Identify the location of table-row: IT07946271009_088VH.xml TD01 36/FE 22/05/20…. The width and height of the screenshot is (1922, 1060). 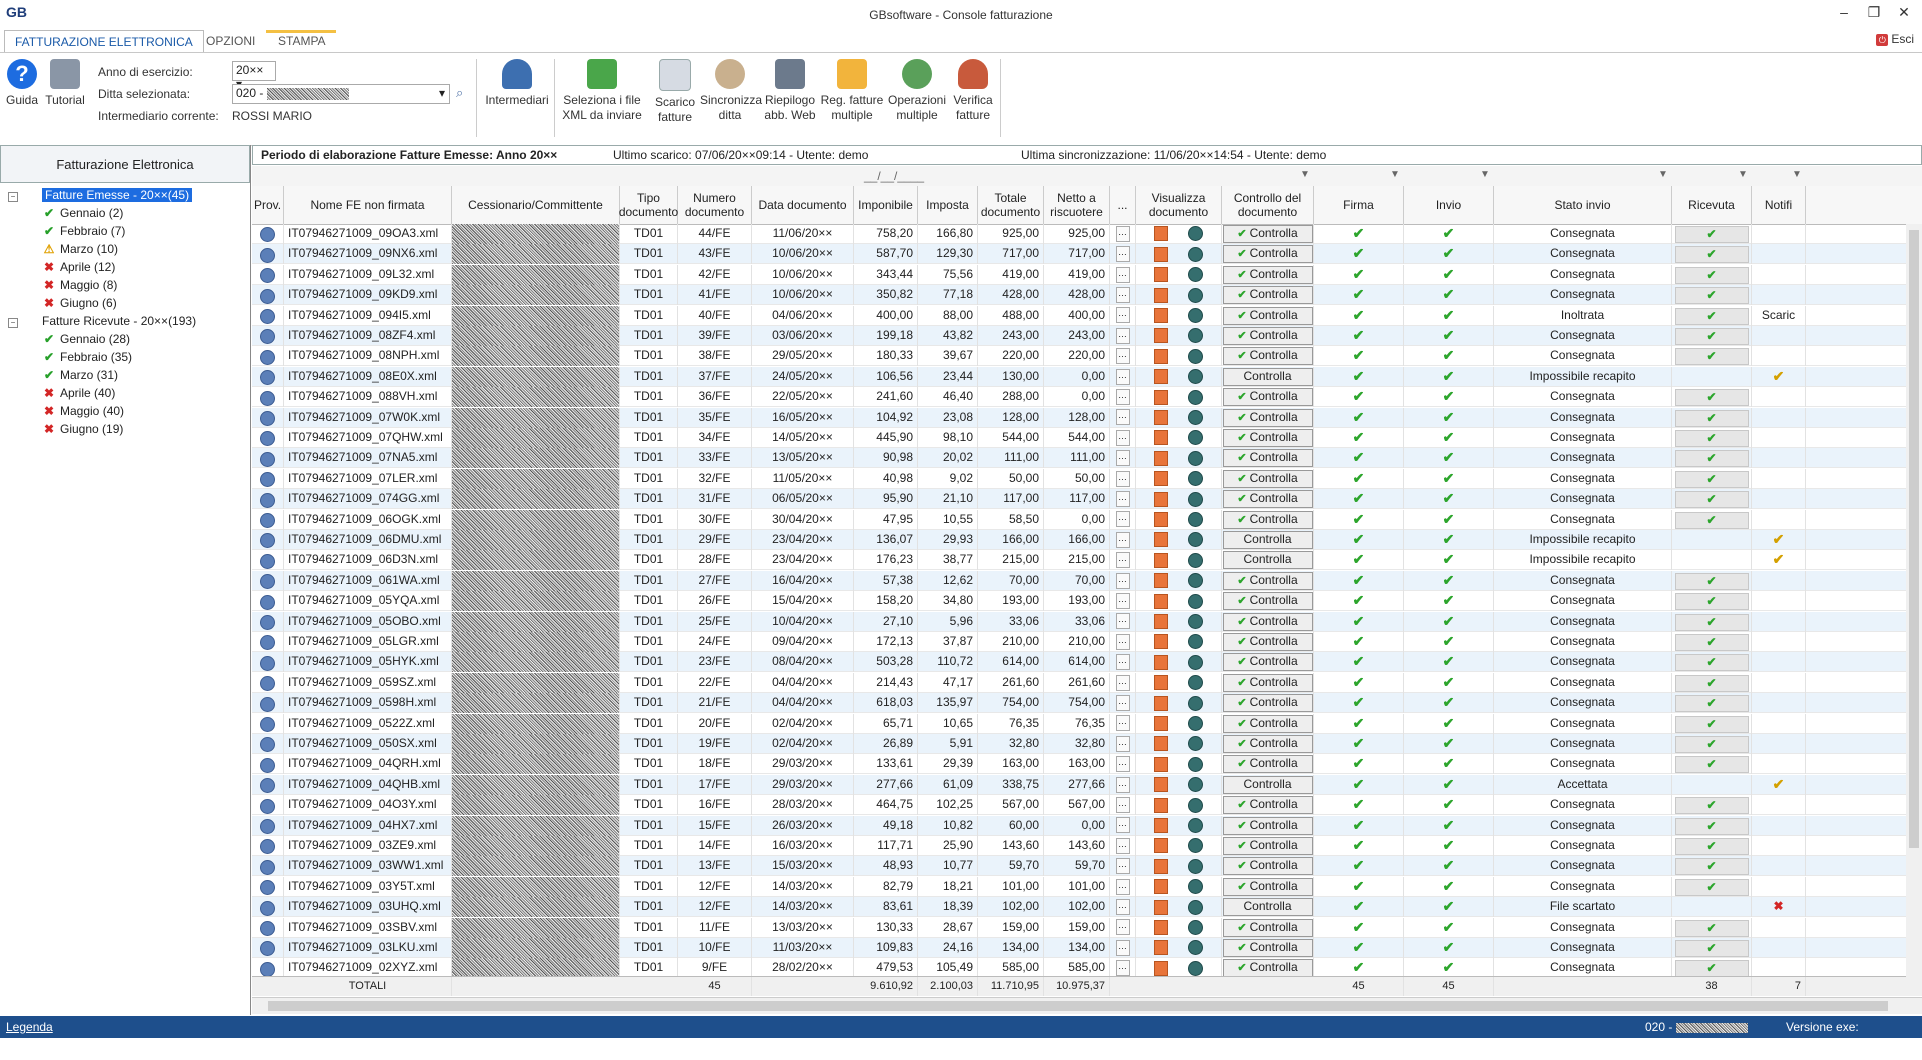
(1087, 397).